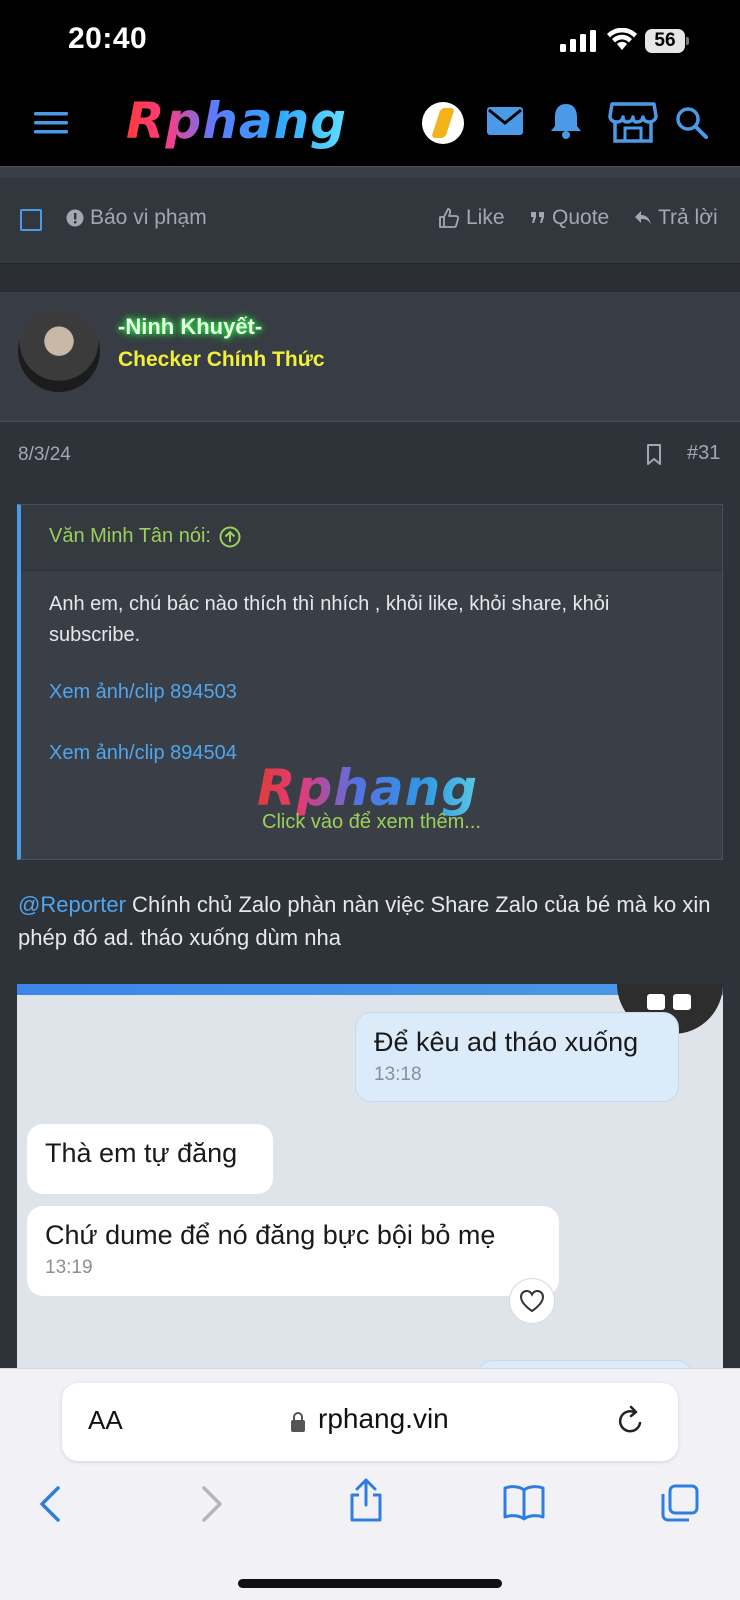 The image size is (740, 1600). What do you see at coordinates (130, 536) in the screenshot?
I see `quote-author: Văn Minh Tân nói:` at bounding box center [130, 536].